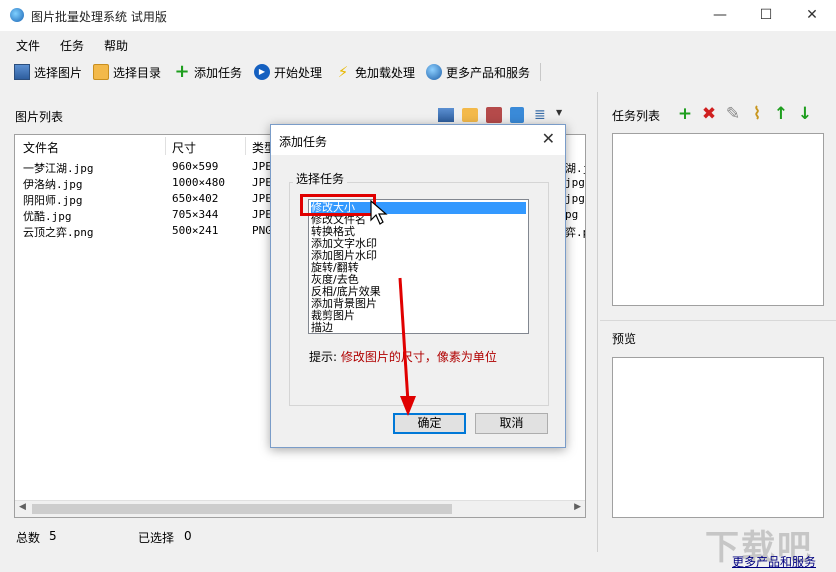 Image resolution: width=836 pixels, height=572 pixels. Describe the element at coordinates (709, 114) in the screenshot. I see `delete-icon: ✖` at that location.